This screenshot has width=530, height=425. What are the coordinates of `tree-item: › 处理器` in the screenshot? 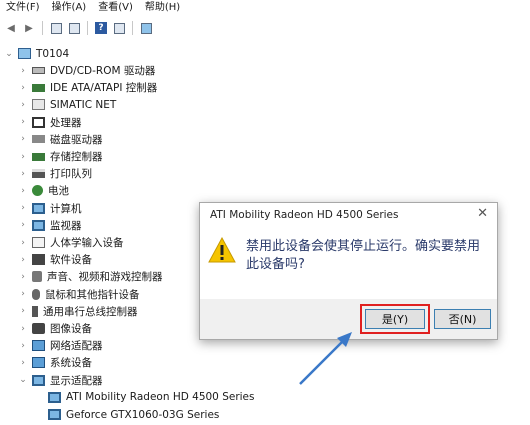 It's located at (50, 122).